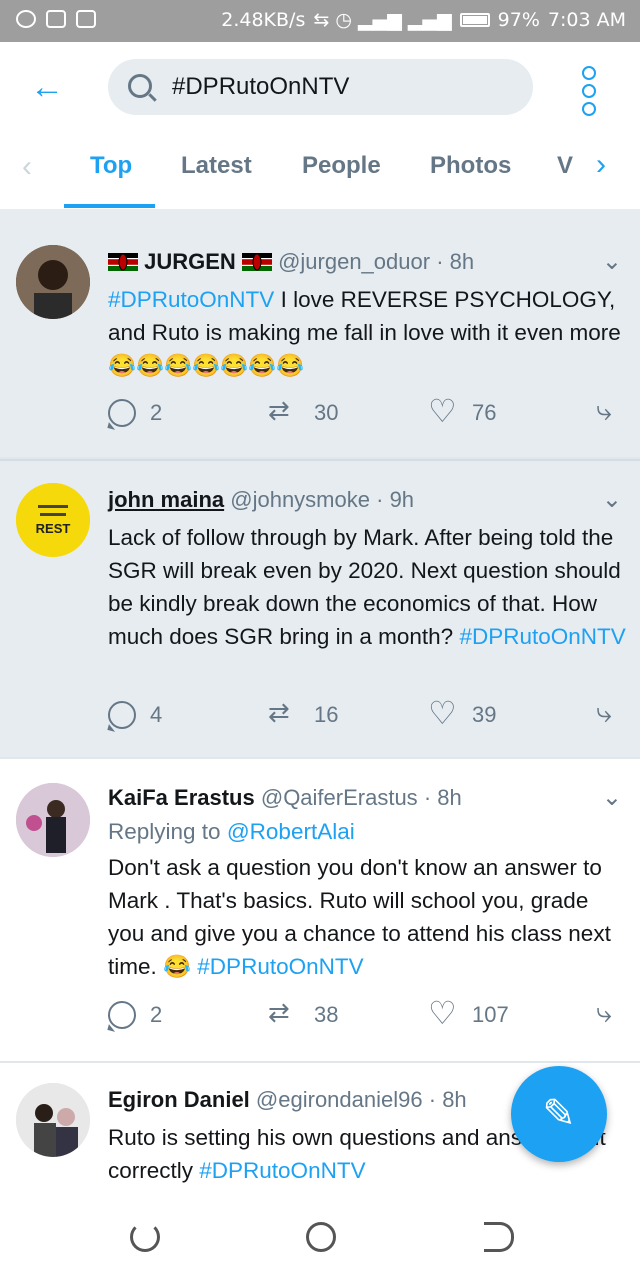 Image resolution: width=640 pixels, height=1280 pixels. I want to click on author-handle: @QaiferErastus, so click(339, 797).